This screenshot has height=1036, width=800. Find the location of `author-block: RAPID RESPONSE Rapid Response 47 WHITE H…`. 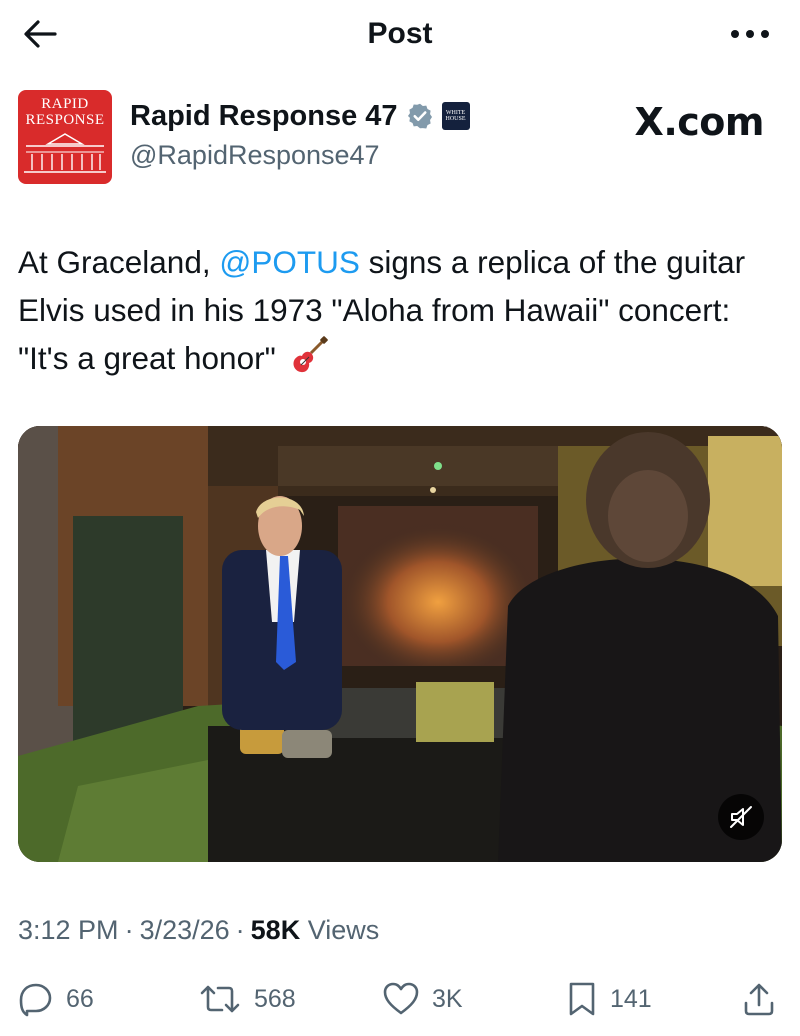

author-block: RAPID RESPONSE Rapid Response 47 WHITE H… is located at coordinates (400, 138).